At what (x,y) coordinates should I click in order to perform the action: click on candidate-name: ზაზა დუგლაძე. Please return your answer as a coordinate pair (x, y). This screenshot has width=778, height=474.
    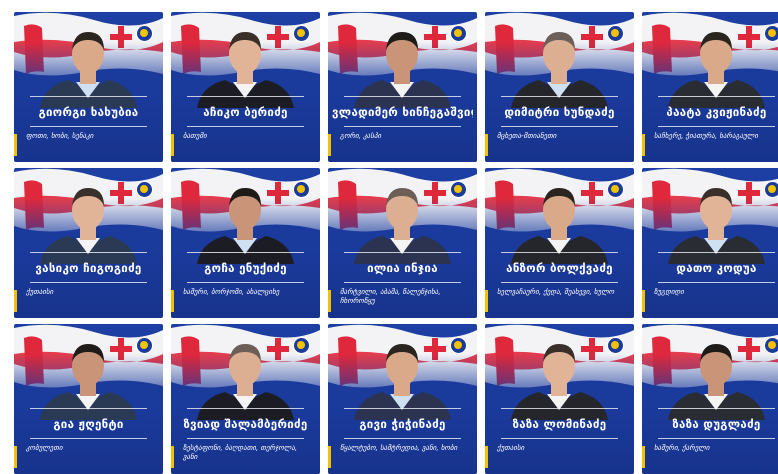
    Looking at the image, I should click on (716, 424).